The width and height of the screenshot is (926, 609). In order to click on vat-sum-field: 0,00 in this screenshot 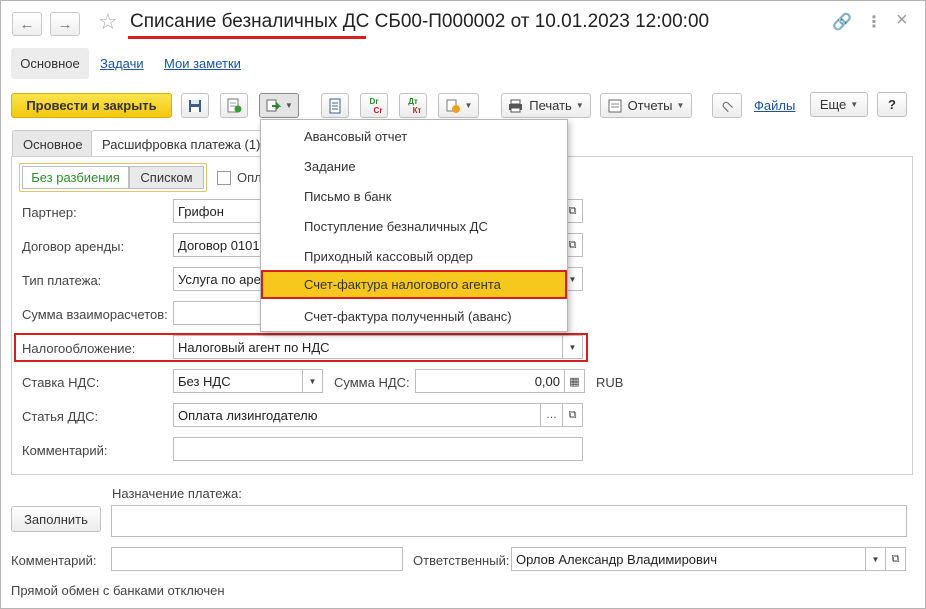, I will do `click(490, 381)`.